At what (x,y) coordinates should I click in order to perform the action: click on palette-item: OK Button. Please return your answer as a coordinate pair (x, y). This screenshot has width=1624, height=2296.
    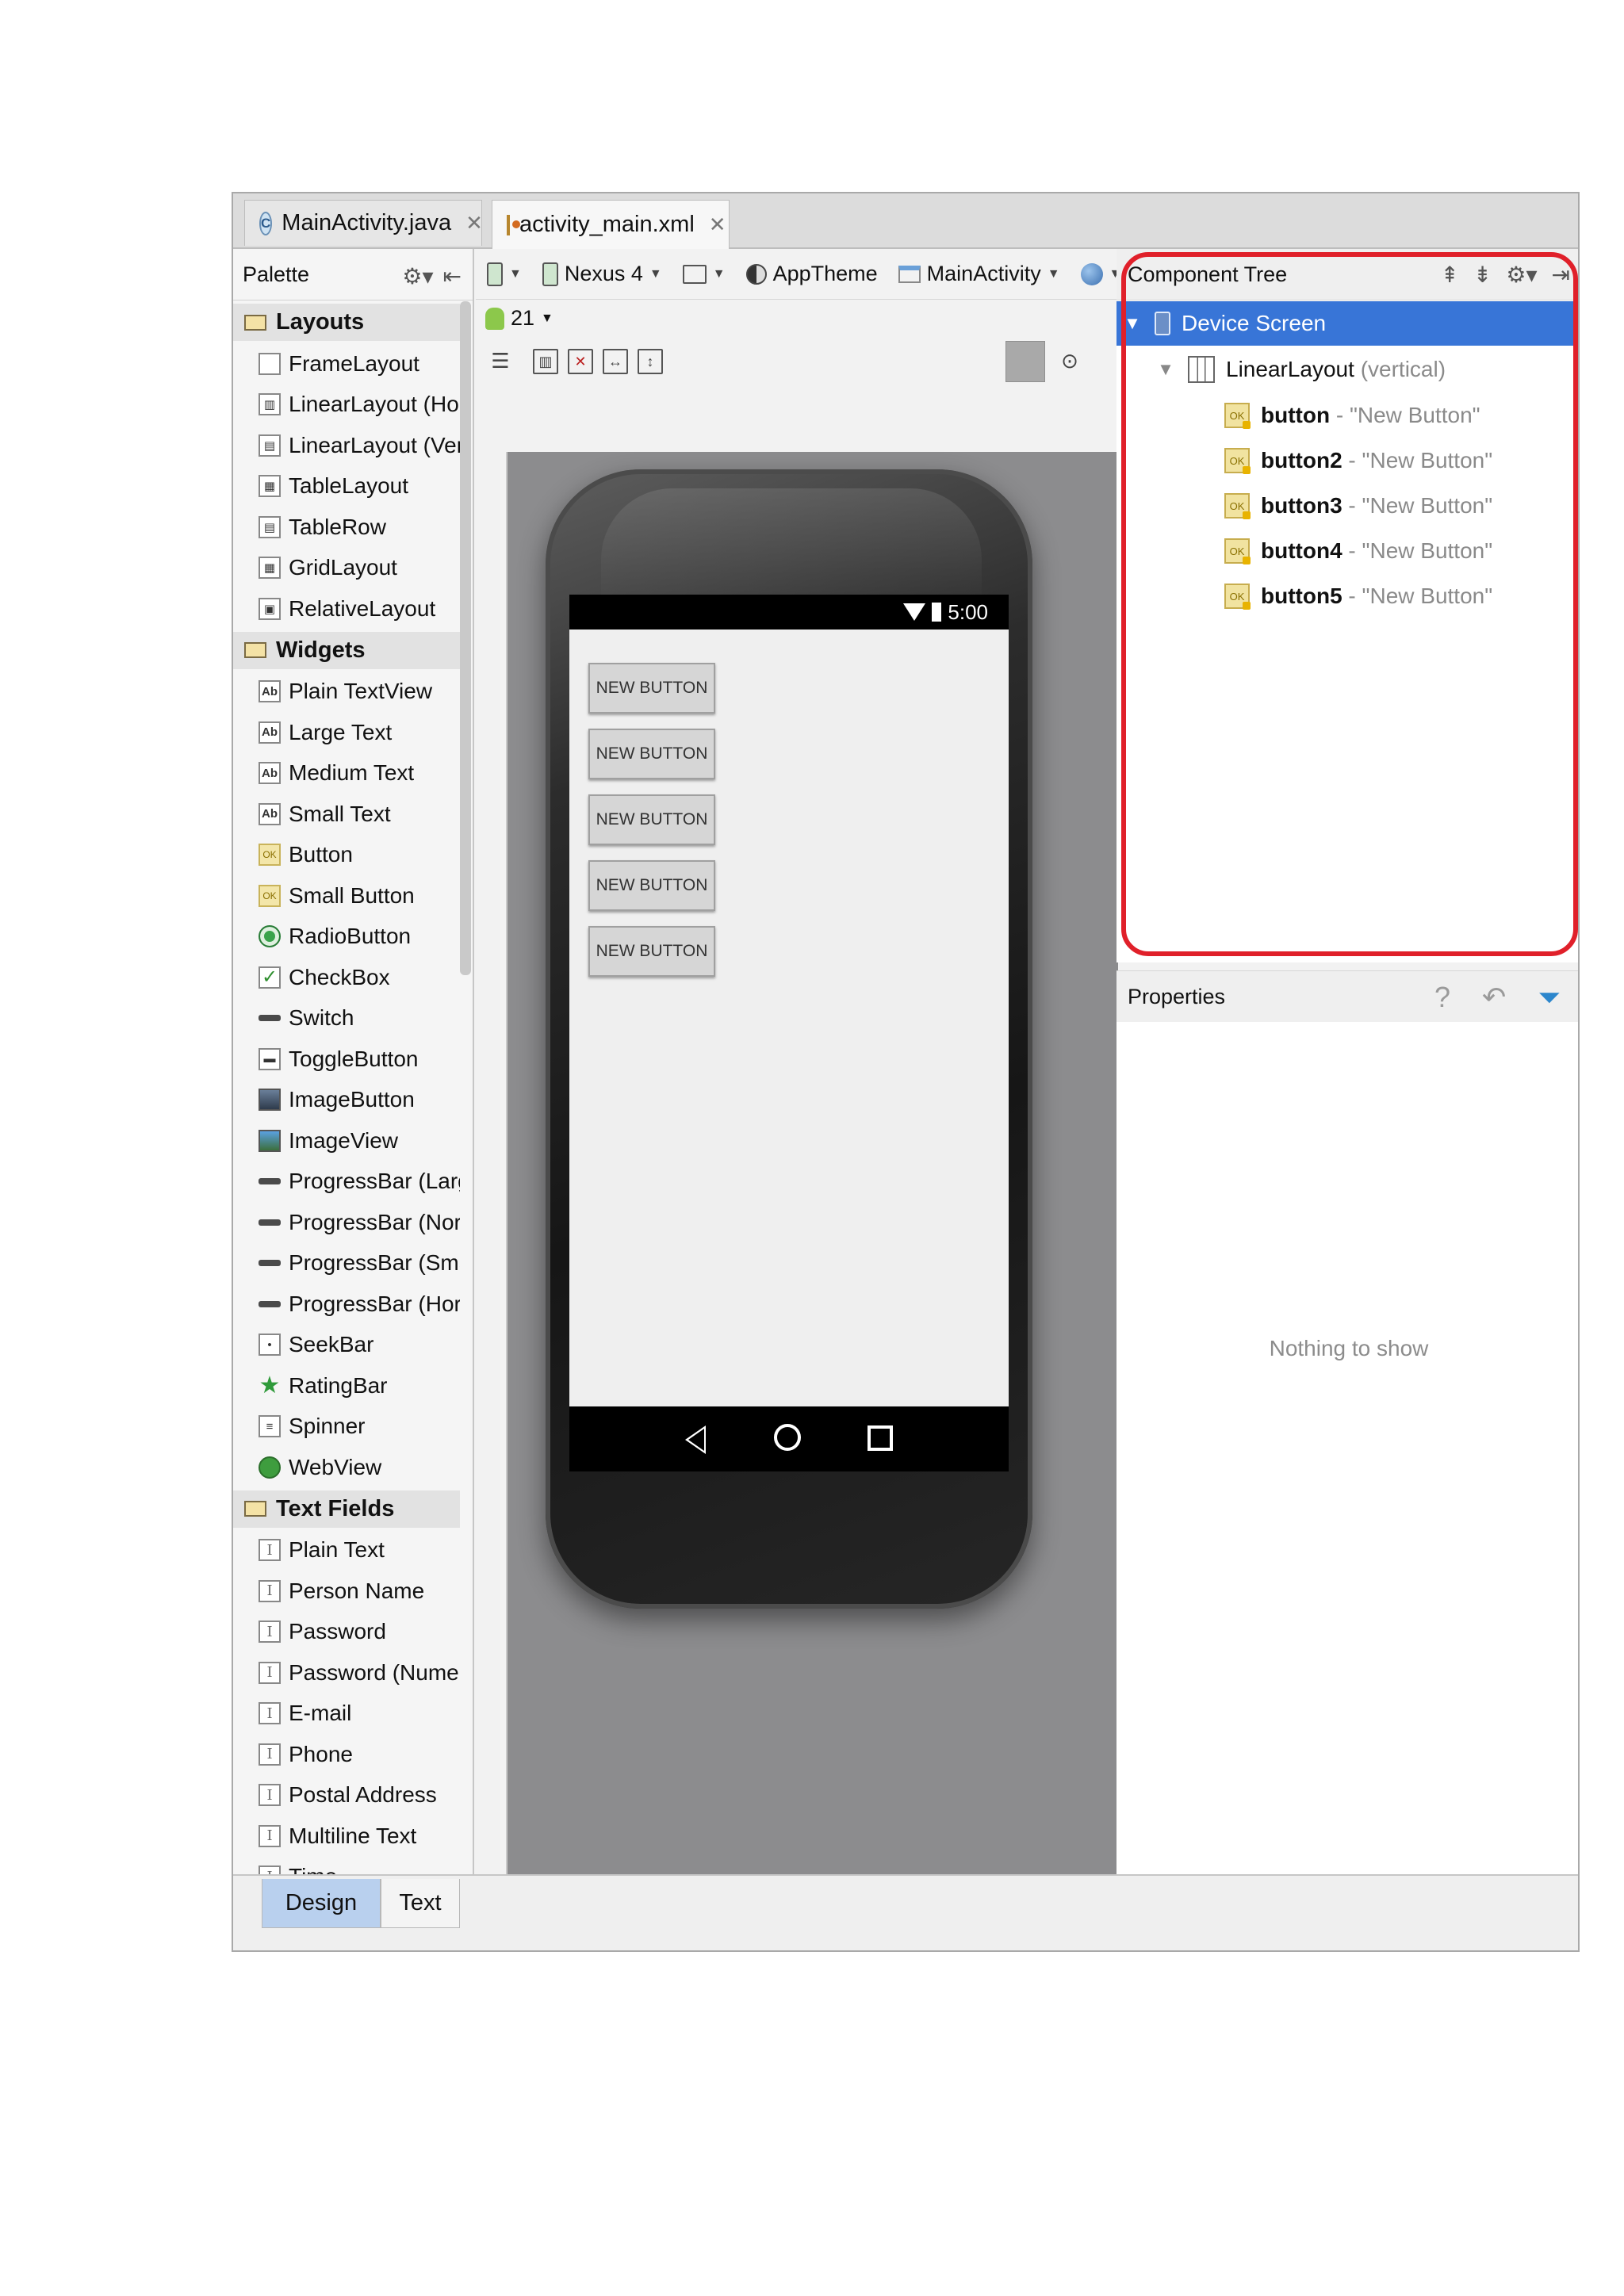
    Looking at the image, I should click on (346, 855).